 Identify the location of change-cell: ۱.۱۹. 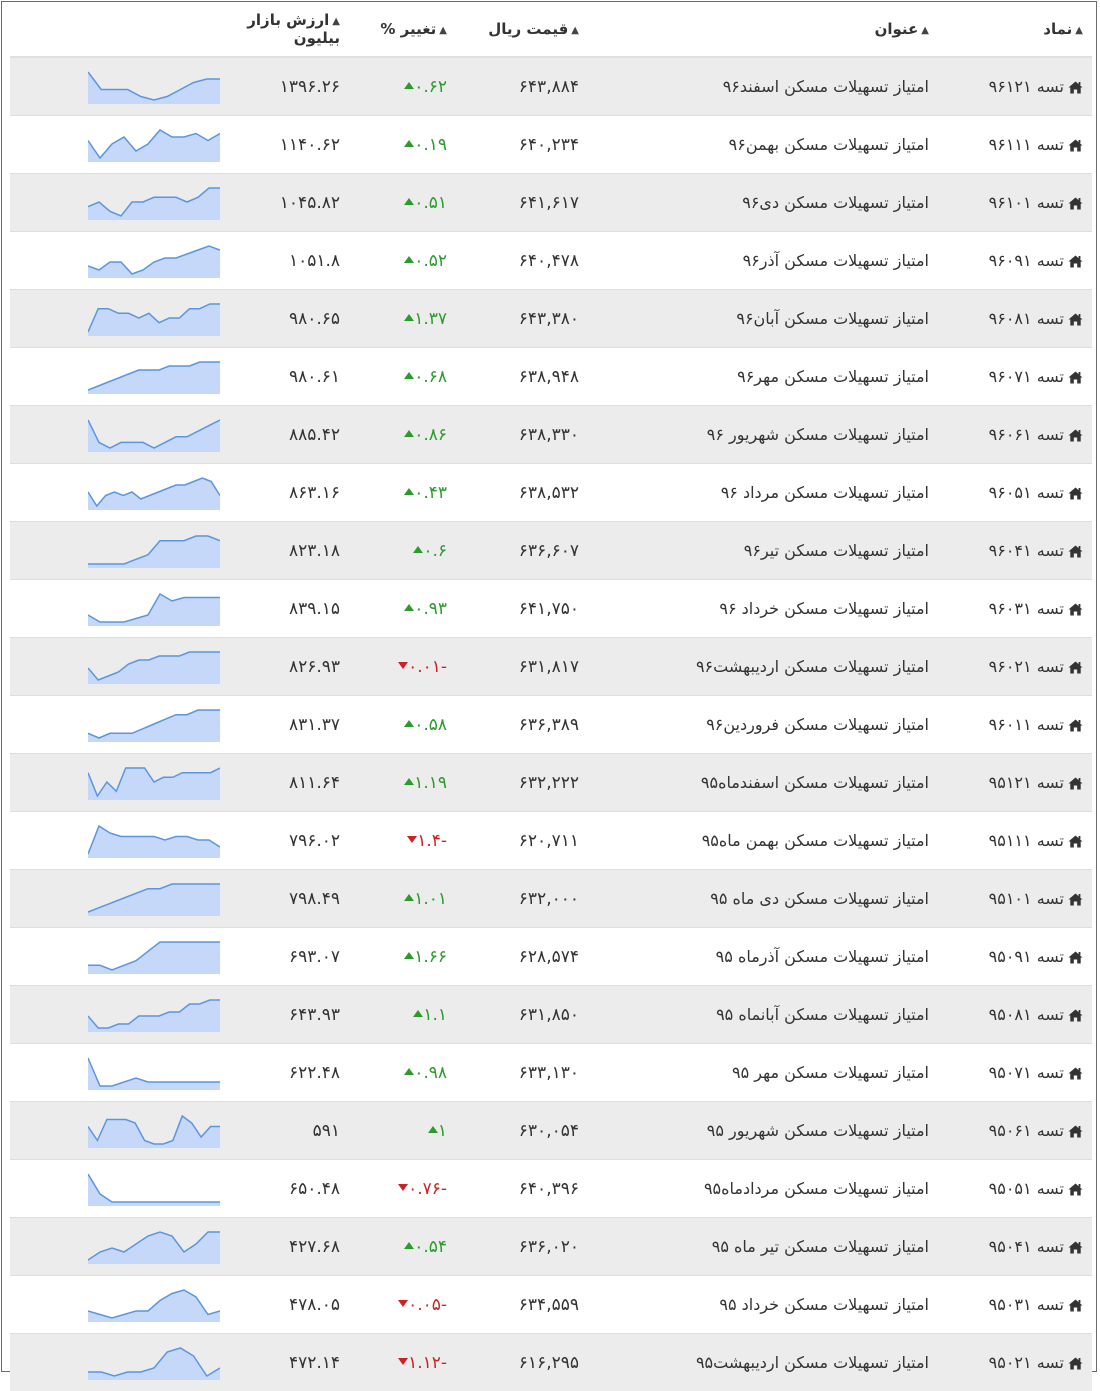
(403, 783).